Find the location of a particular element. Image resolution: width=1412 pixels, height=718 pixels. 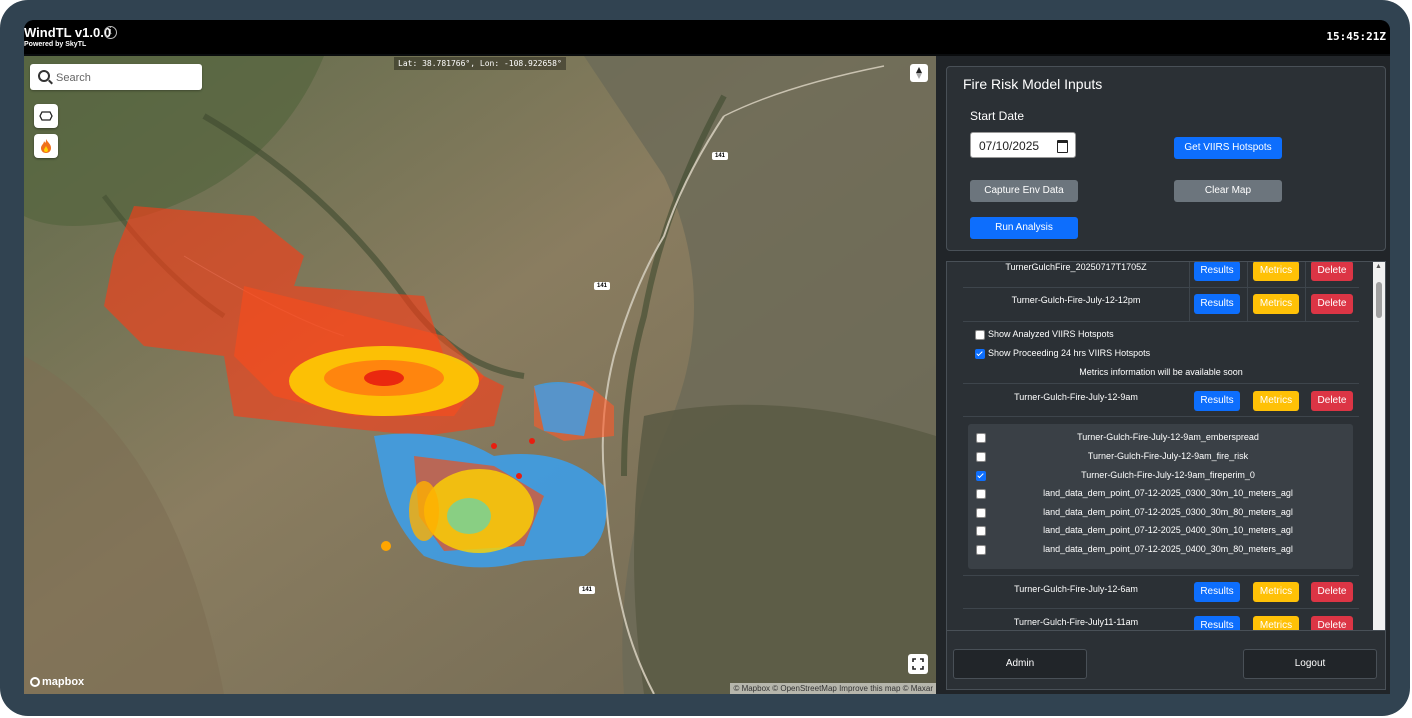

mapbox-logo: mapbox is located at coordinates (57, 682).